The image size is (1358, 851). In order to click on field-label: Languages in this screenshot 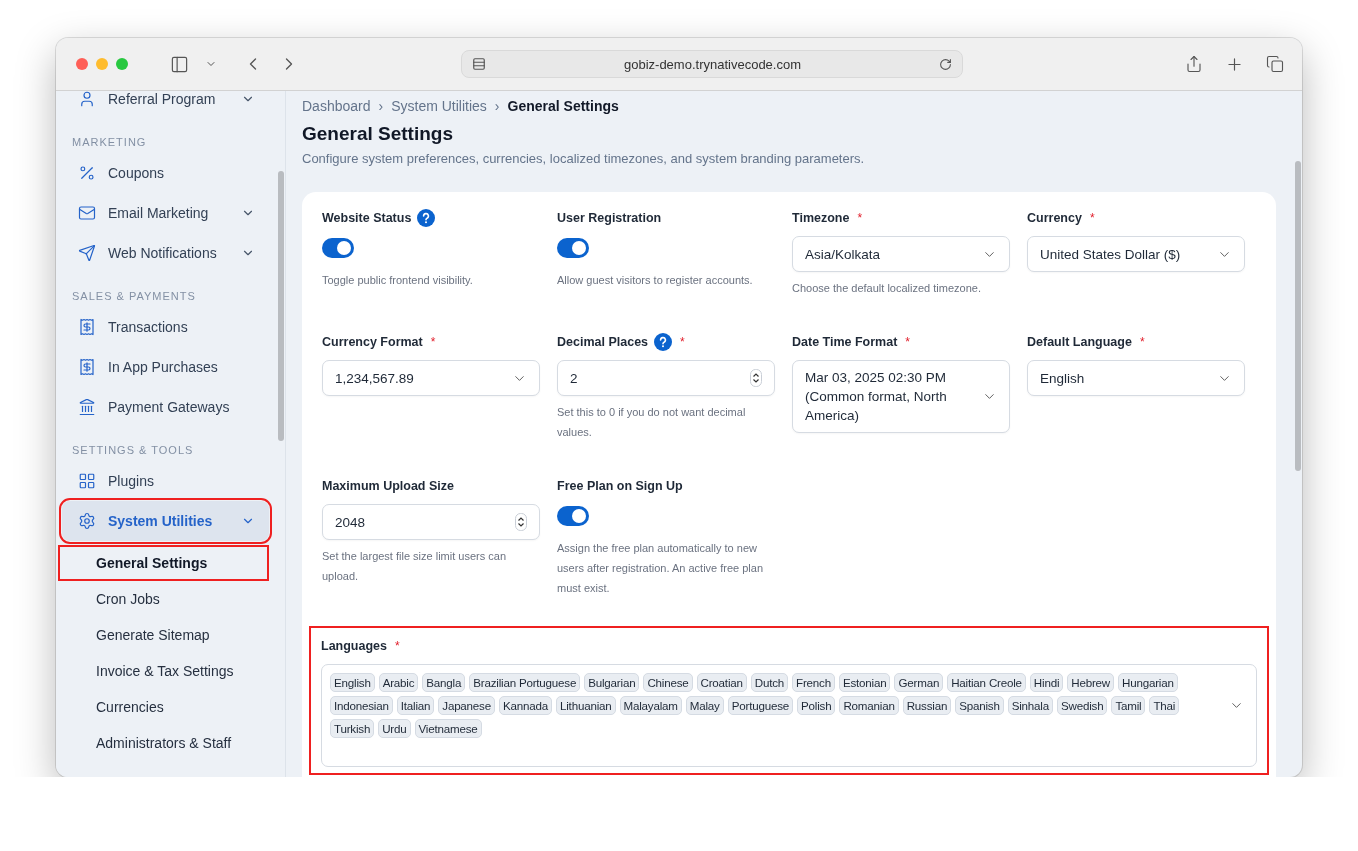, I will do `click(354, 646)`.